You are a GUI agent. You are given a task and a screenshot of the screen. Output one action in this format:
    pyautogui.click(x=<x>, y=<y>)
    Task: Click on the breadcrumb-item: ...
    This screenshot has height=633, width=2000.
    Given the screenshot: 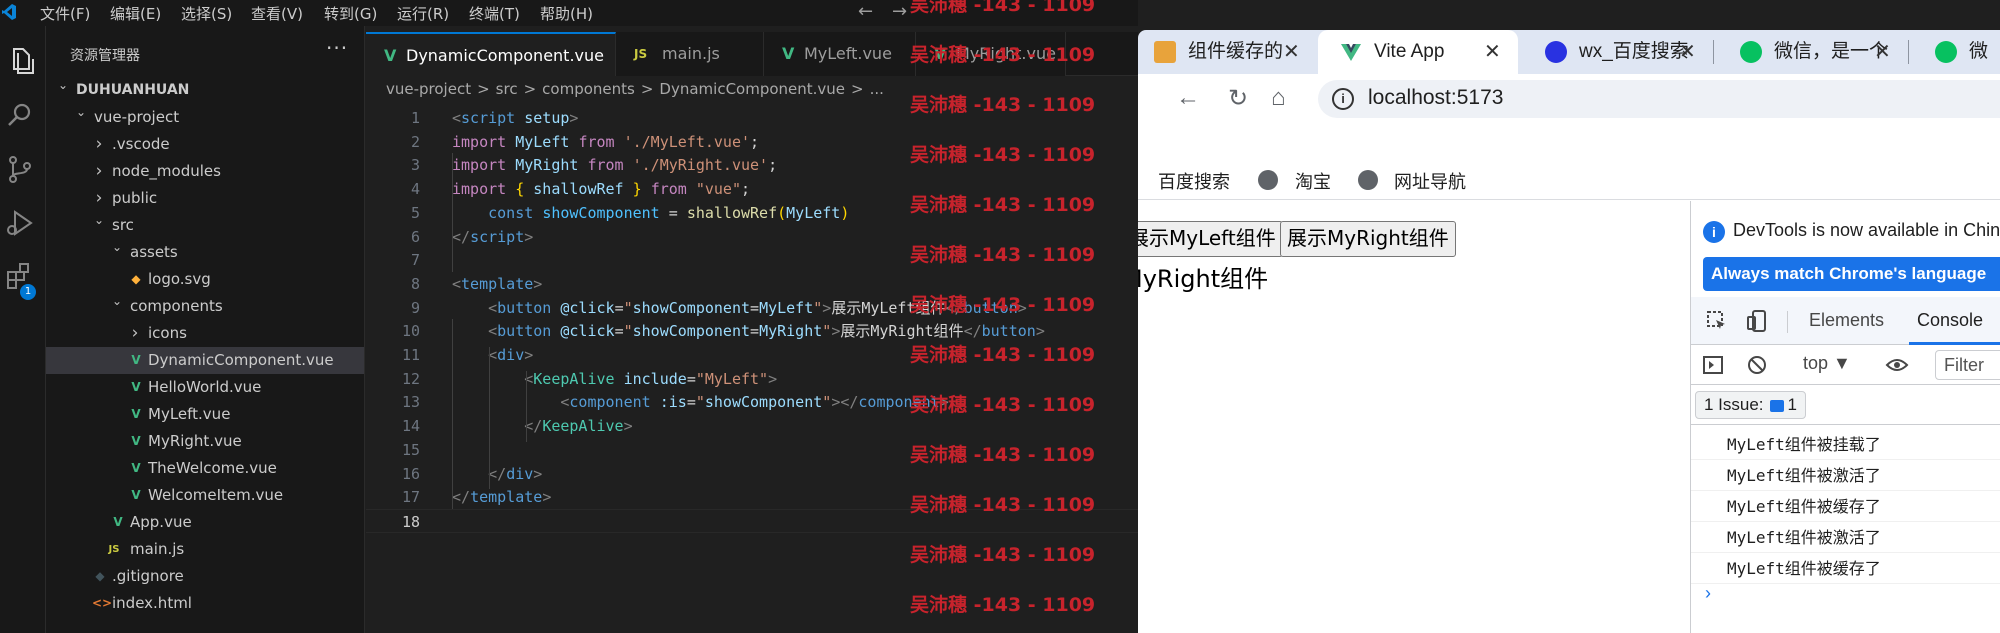 What is the action you would take?
    pyautogui.click(x=877, y=89)
    